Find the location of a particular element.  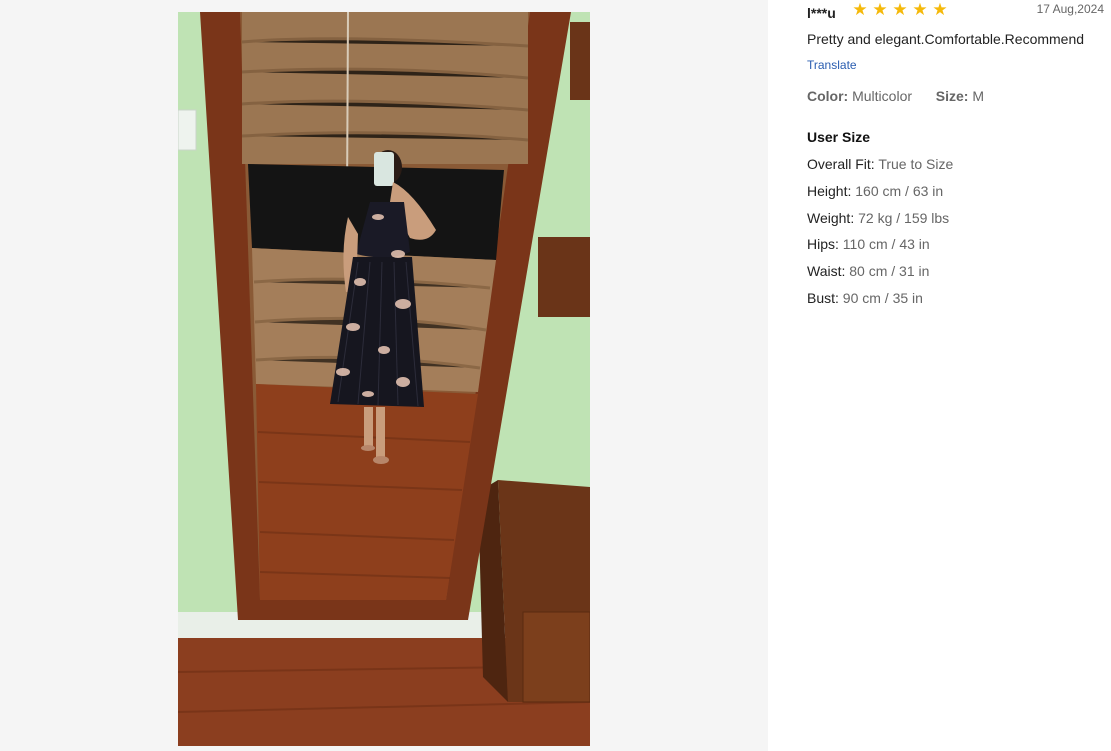

bust-value: 90 cm / 35 in is located at coordinates (882, 297).